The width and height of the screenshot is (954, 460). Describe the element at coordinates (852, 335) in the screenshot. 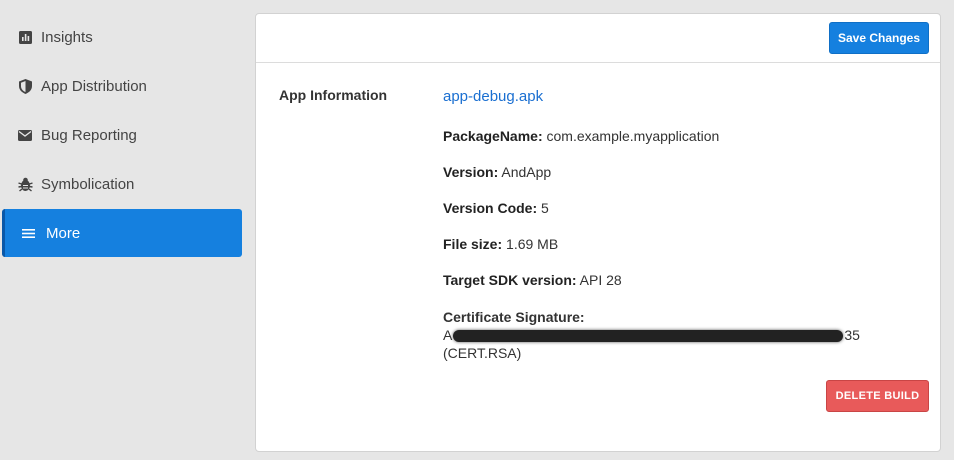

I see `certificate-suffix: 35` at that location.